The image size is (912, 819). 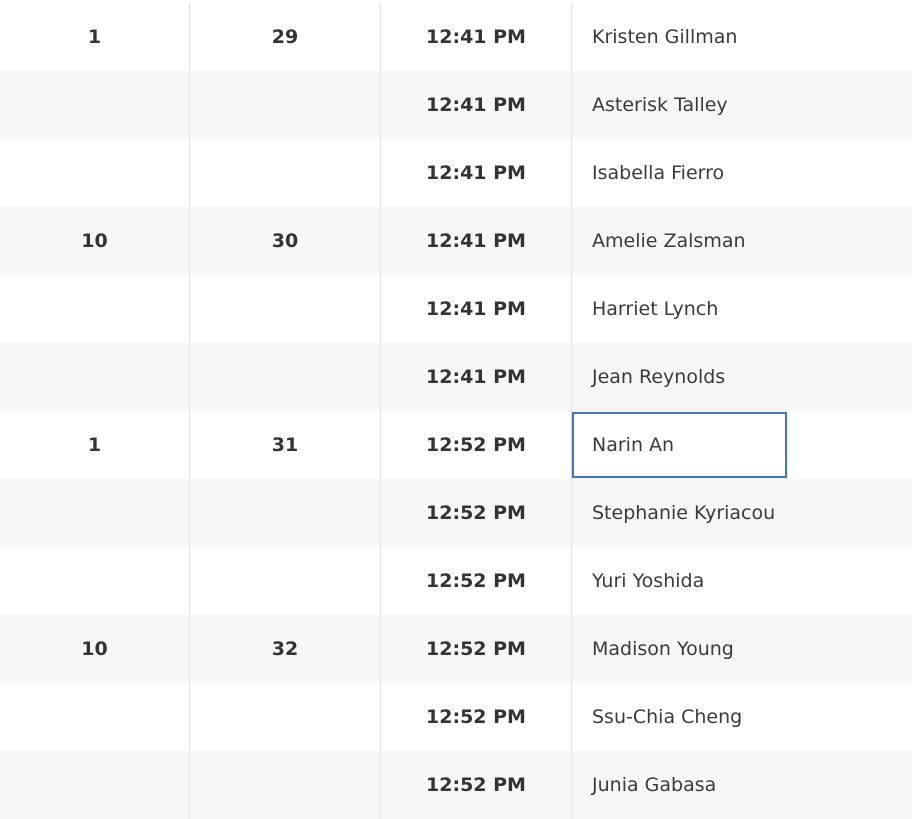 What do you see at coordinates (741, 377) in the screenshot?
I see `player-name-cell: Jean Reynolds` at bounding box center [741, 377].